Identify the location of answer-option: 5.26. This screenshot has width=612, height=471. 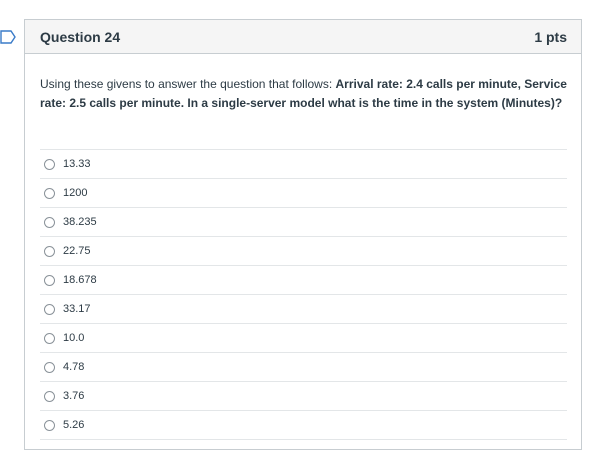
(303, 425).